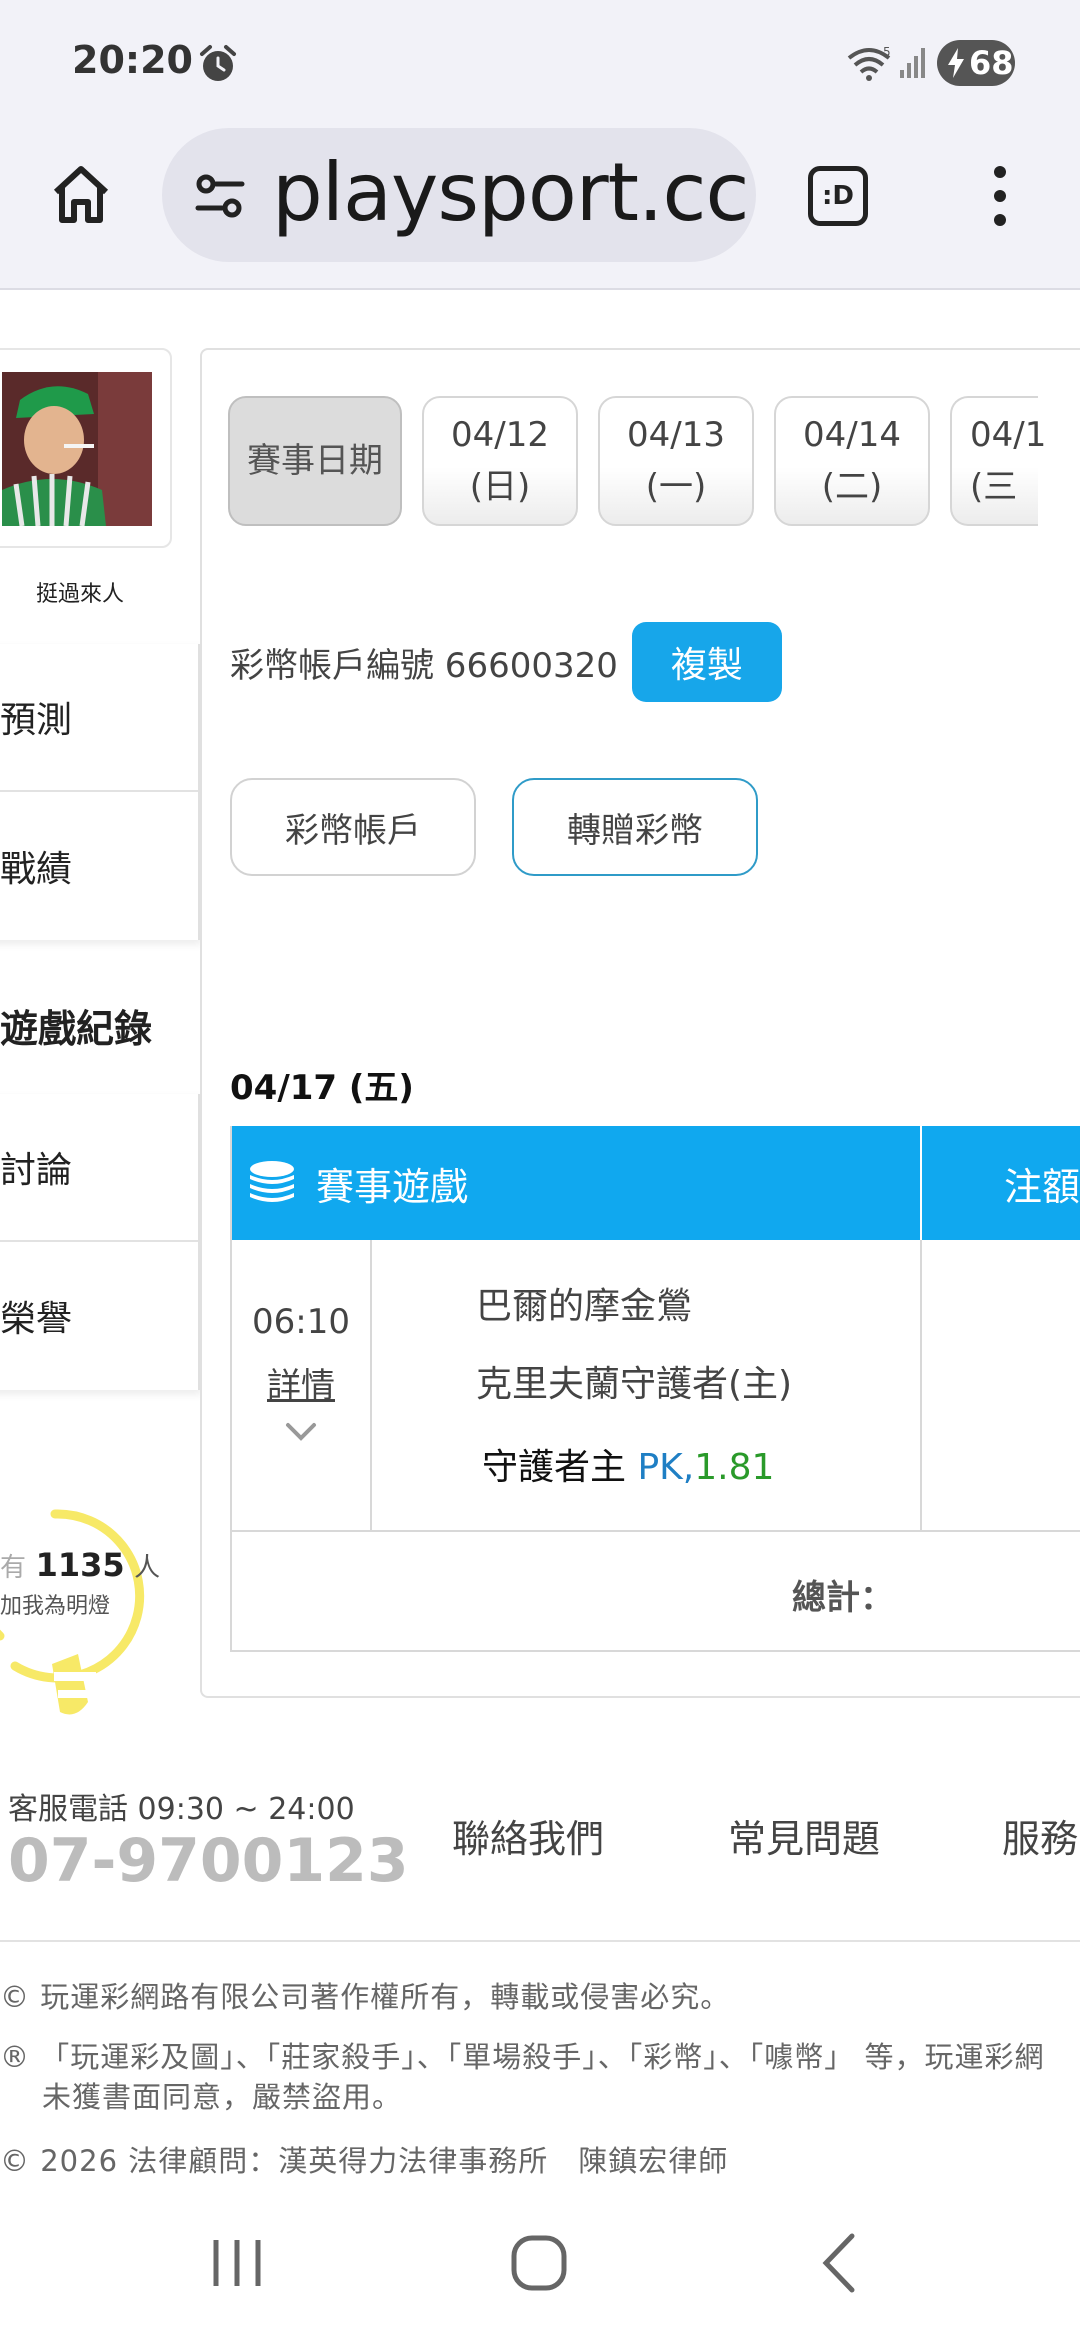  What do you see at coordinates (956, 63) in the screenshot?
I see `bolt-icon` at bounding box center [956, 63].